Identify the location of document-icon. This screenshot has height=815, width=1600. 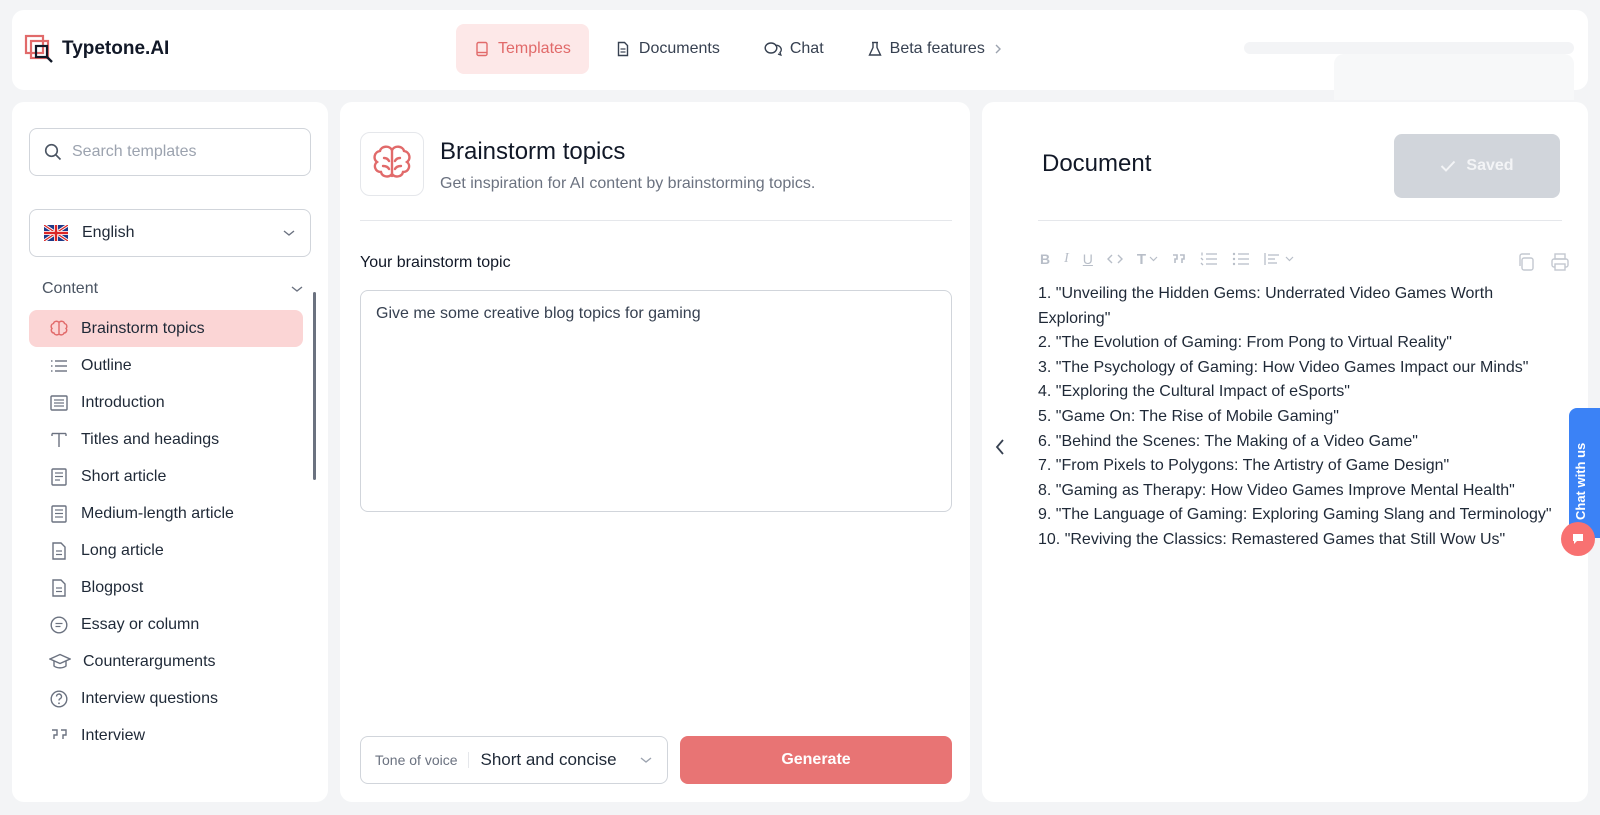
(623, 49).